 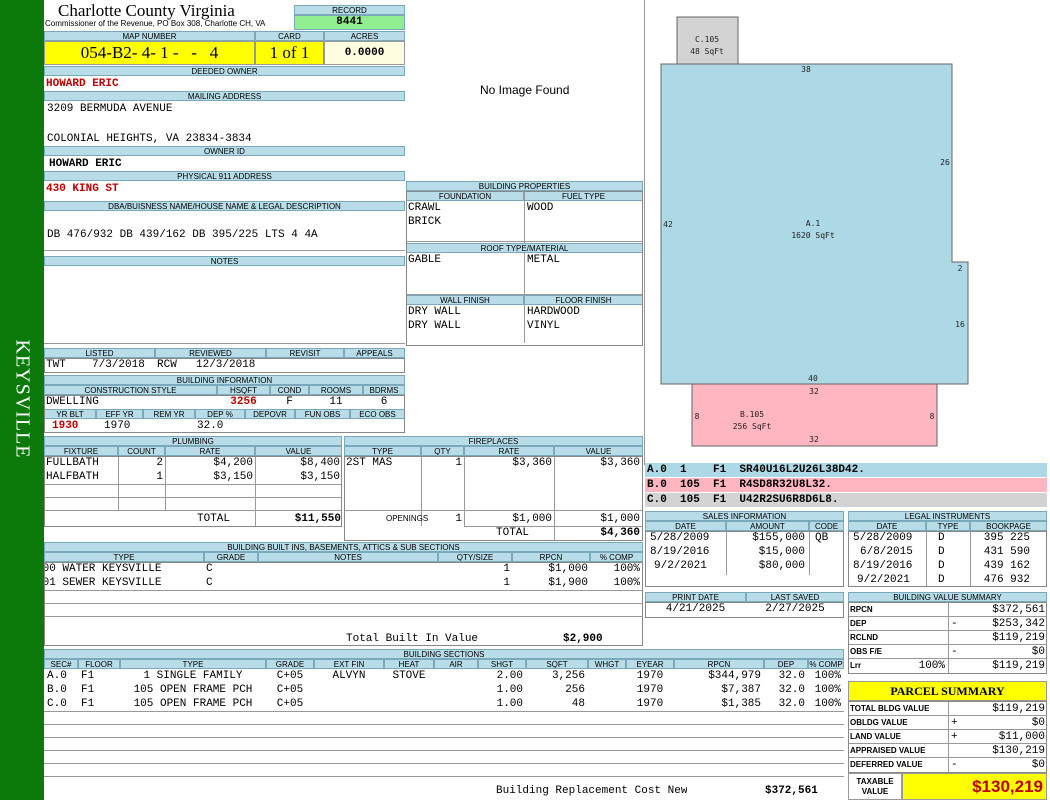 What do you see at coordinates (57, 676) in the screenshot?
I see `section-cell-sec: A.0` at bounding box center [57, 676].